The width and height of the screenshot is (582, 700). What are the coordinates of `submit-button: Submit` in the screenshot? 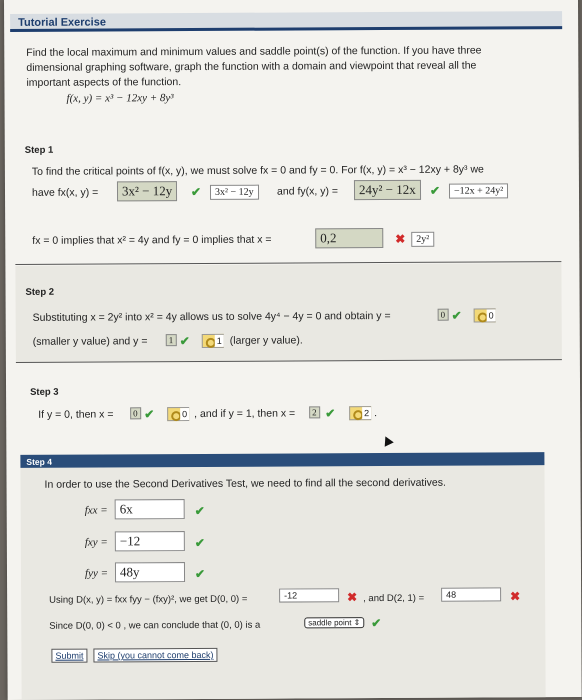 It's located at (69, 655).